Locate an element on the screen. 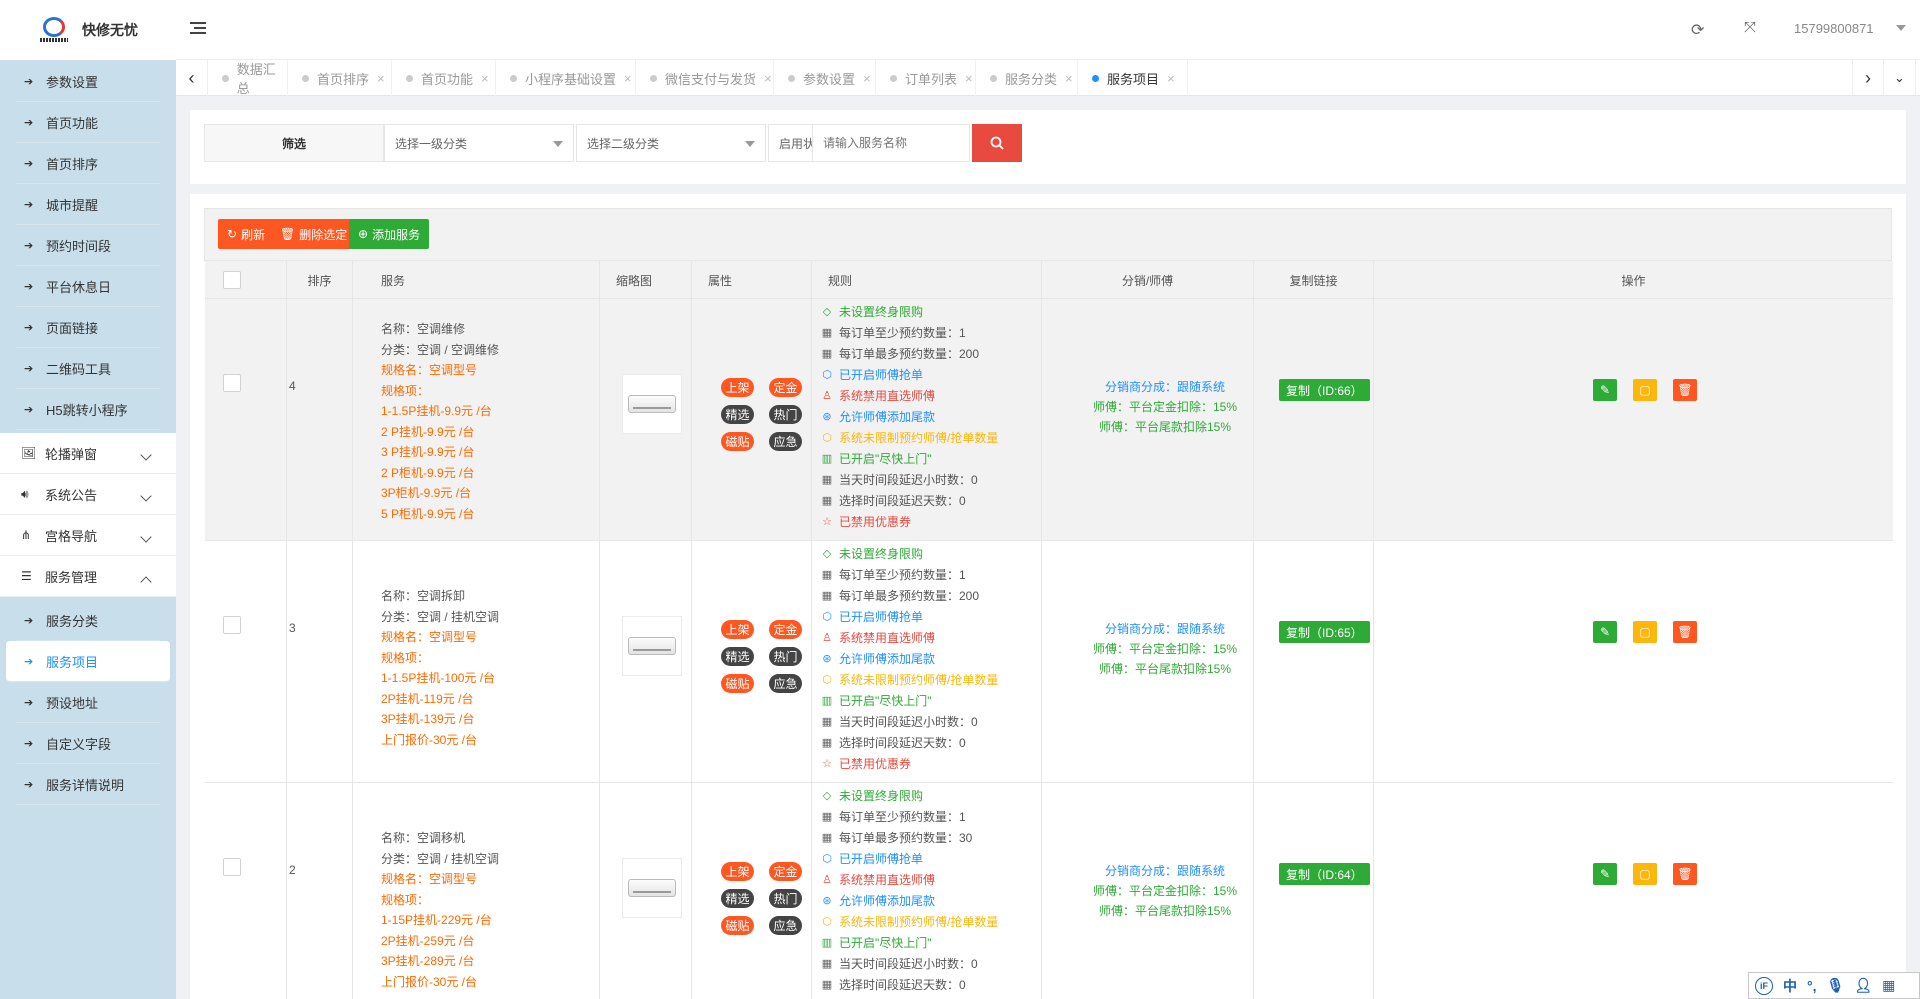 This screenshot has width=1920, height=999. row-operations: ✎ ▢ 🗑︎ is located at coordinates (1645, 390).